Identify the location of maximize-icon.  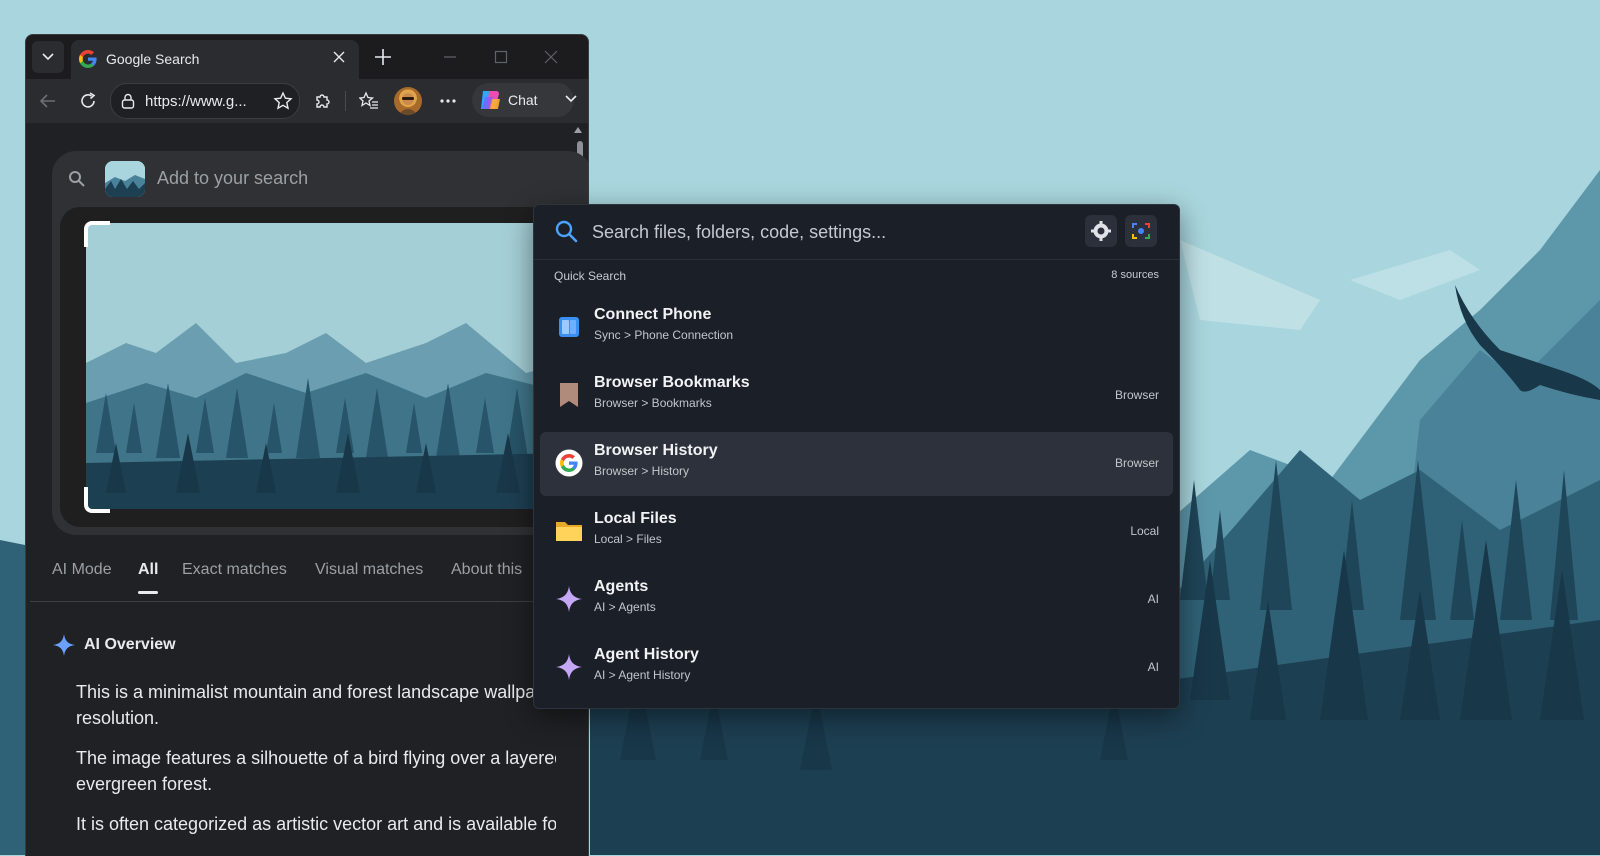
(501, 57).